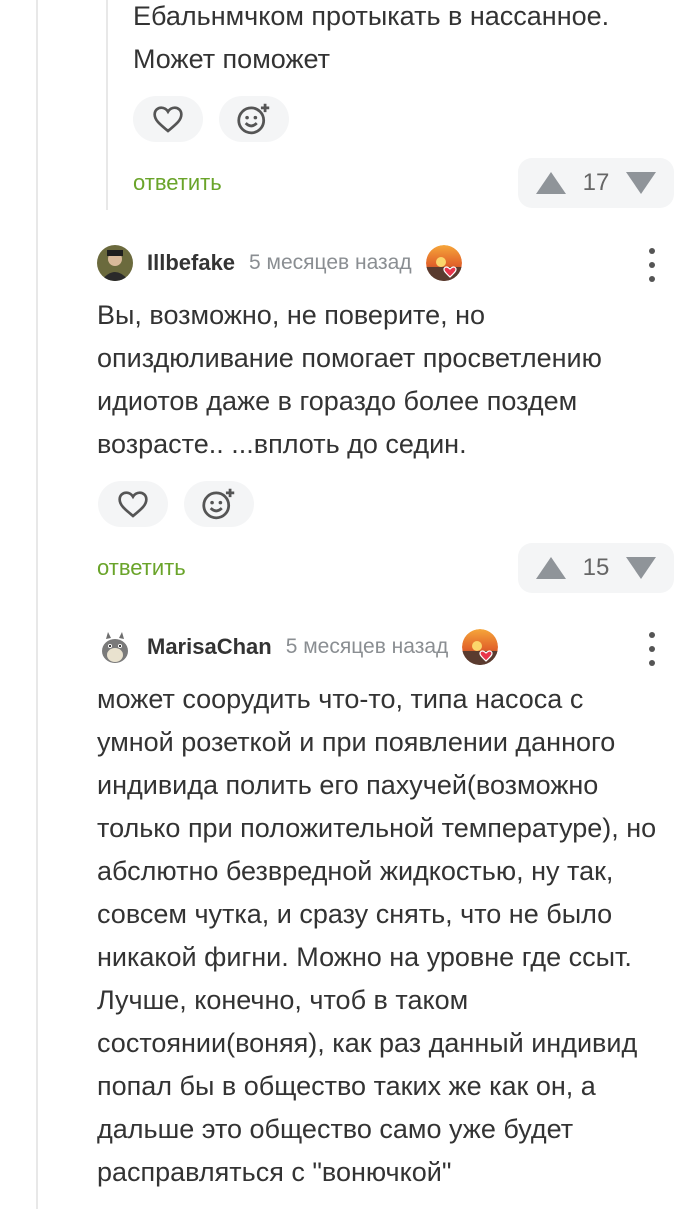  What do you see at coordinates (209, 647) in the screenshot?
I see `username: MarisaChan` at bounding box center [209, 647].